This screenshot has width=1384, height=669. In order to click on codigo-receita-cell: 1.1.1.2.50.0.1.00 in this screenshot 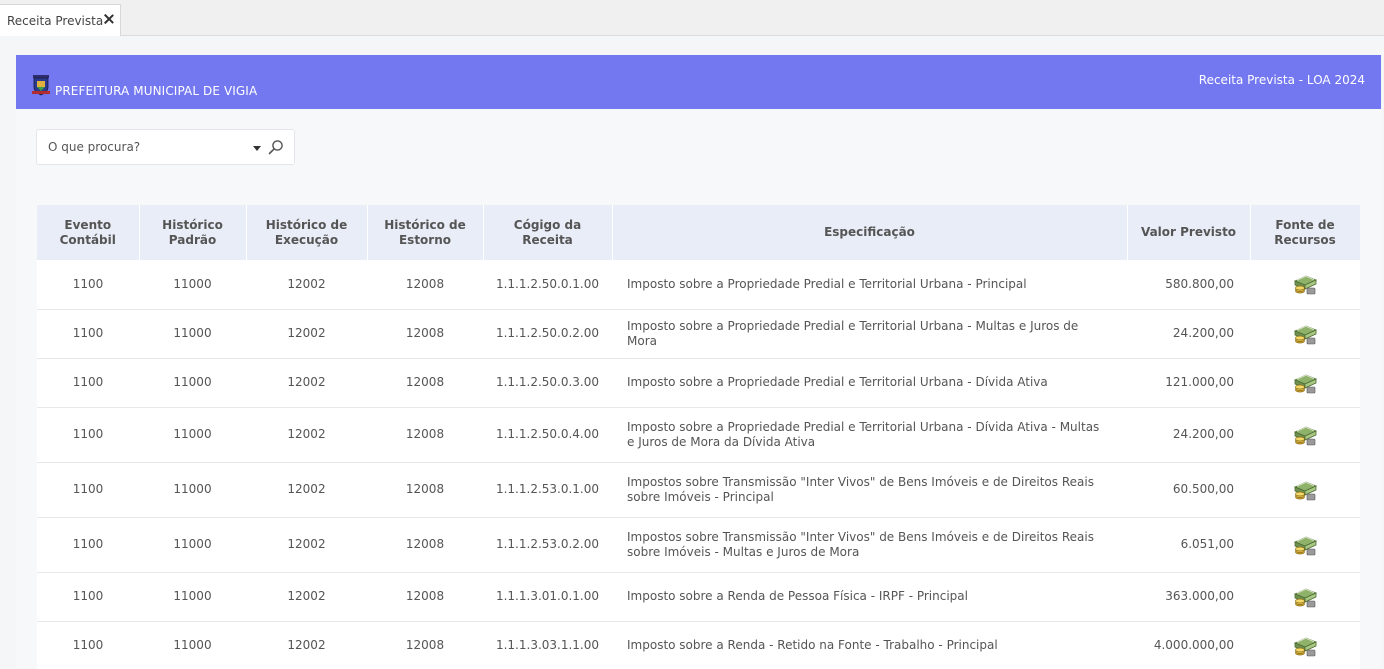, I will do `click(547, 285)`.